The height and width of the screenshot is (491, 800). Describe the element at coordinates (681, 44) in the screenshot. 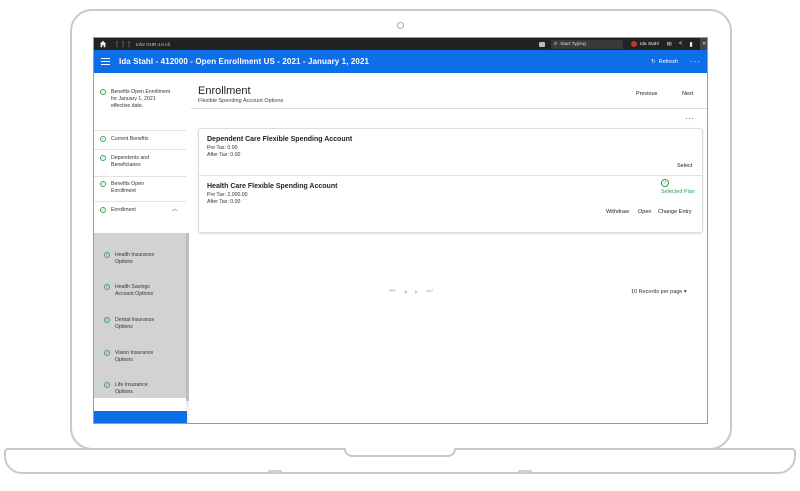

I see `share-icon: <` at that location.